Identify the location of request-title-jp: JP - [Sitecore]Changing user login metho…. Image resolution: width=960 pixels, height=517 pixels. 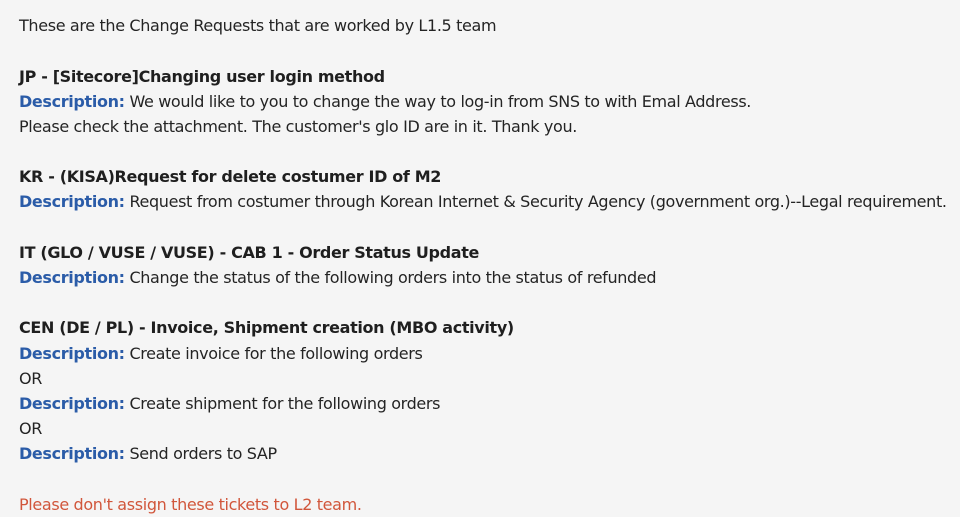
(202, 76).